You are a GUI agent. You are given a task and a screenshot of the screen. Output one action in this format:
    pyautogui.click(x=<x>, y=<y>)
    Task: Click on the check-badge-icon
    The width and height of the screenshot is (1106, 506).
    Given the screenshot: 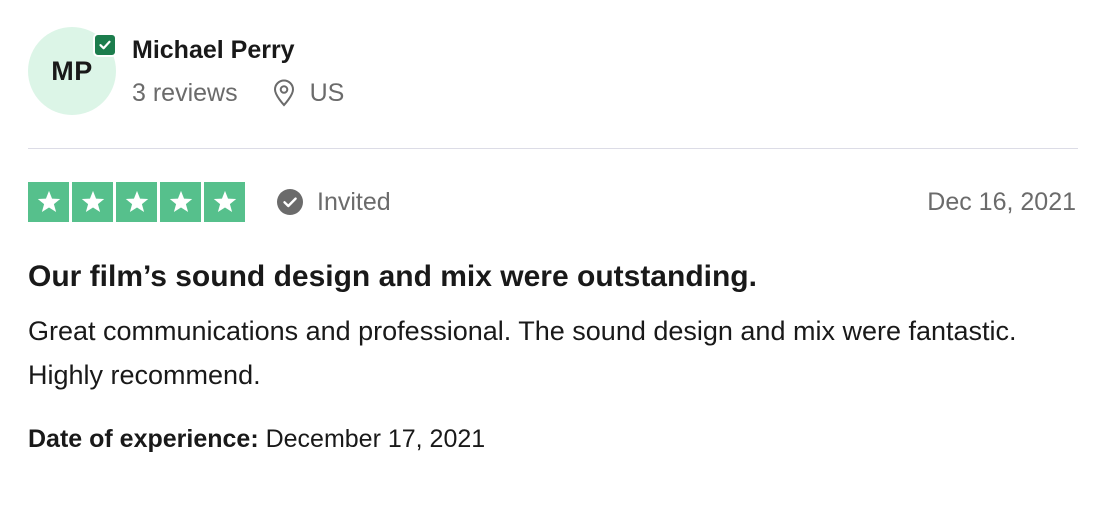 What is the action you would take?
    pyautogui.click(x=105, y=45)
    